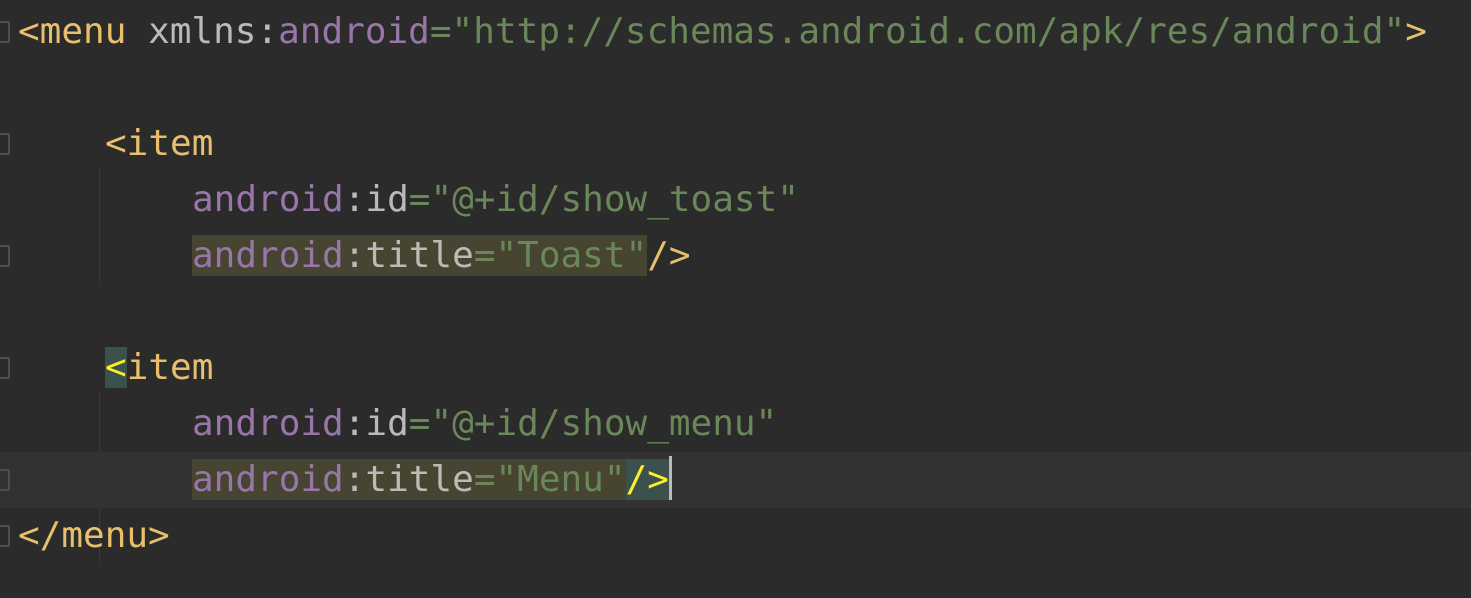  What do you see at coordinates (116, 367) in the screenshot?
I see `brace-match-highlight: <` at bounding box center [116, 367].